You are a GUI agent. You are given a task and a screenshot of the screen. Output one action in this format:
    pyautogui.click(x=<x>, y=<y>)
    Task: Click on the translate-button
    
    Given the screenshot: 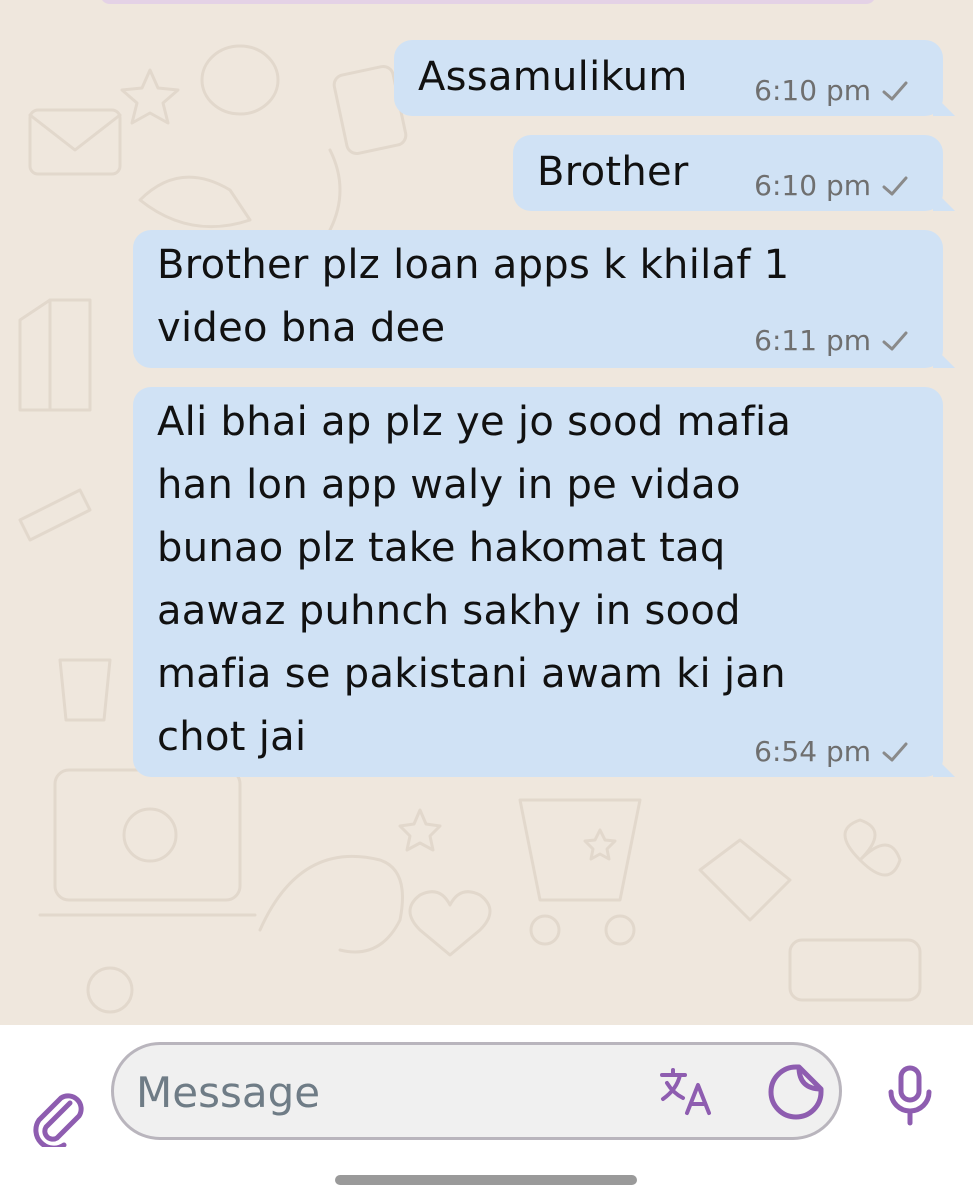 What is the action you would take?
    pyautogui.click(x=687, y=1092)
    